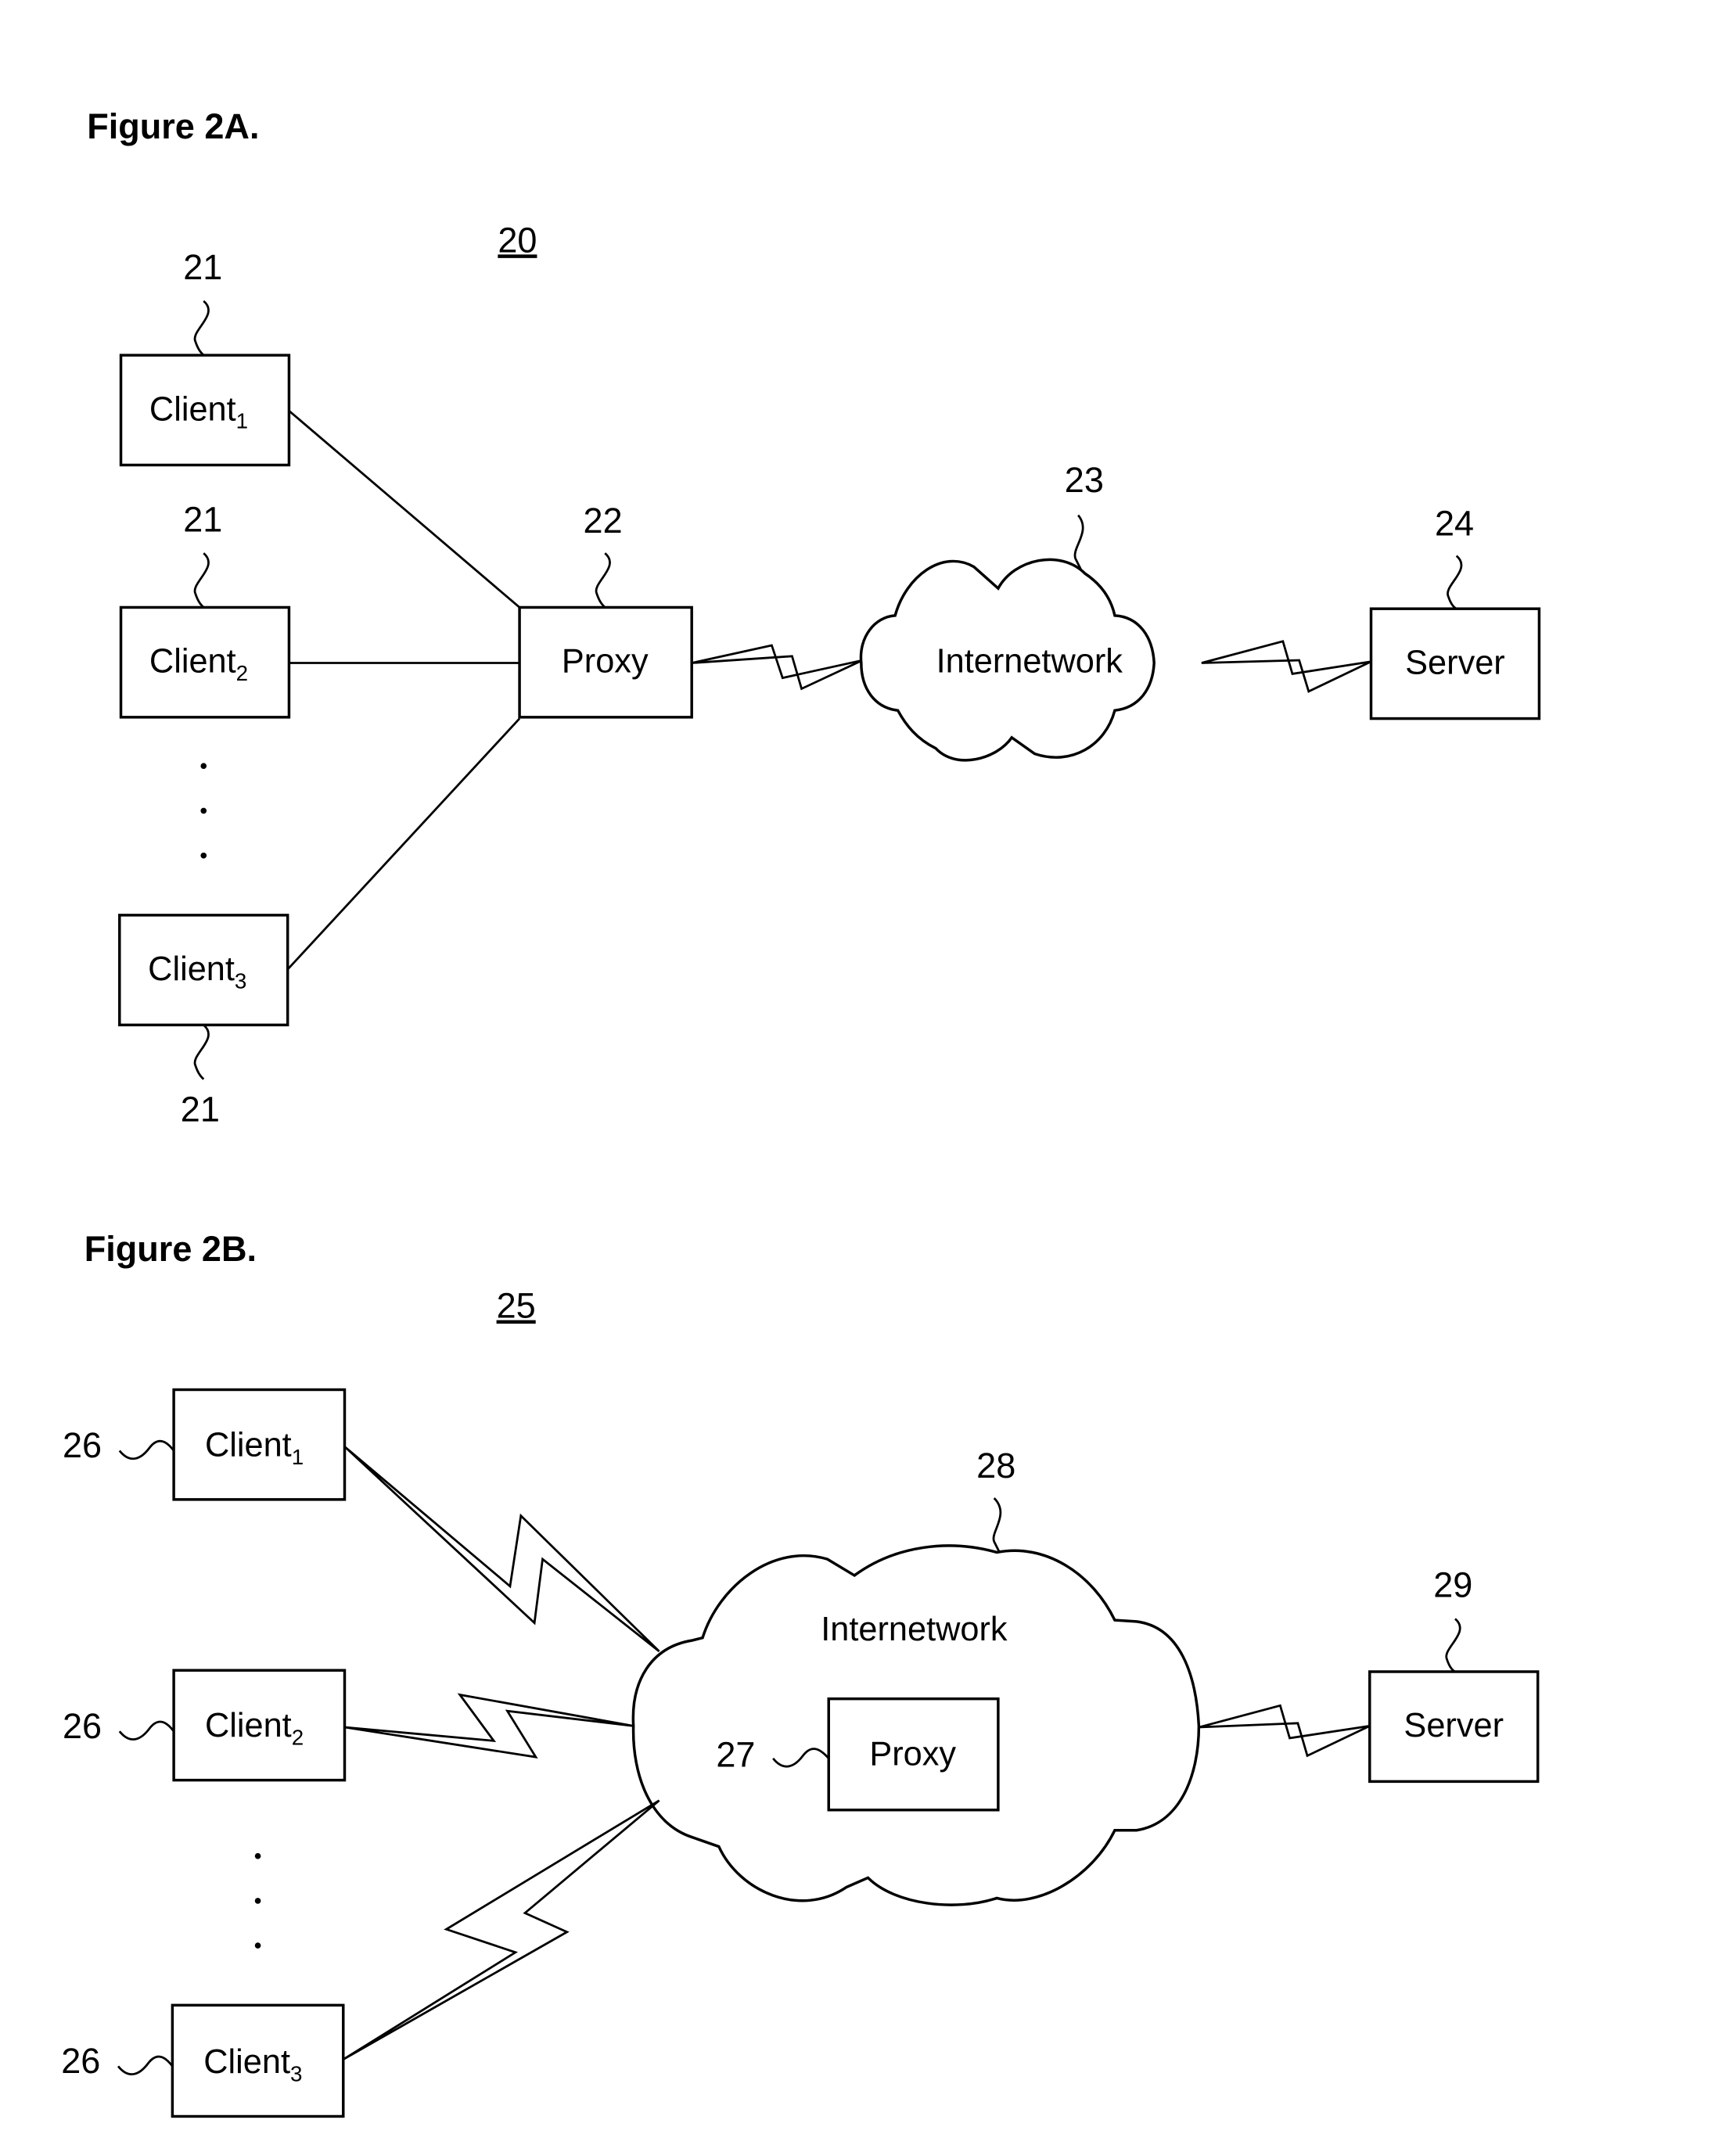 Image resolution: width=1736 pixels, height=2134 pixels. Describe the element at coordinates (404, 844) in the screenshot. I see `link-client3-proxy` at that location.